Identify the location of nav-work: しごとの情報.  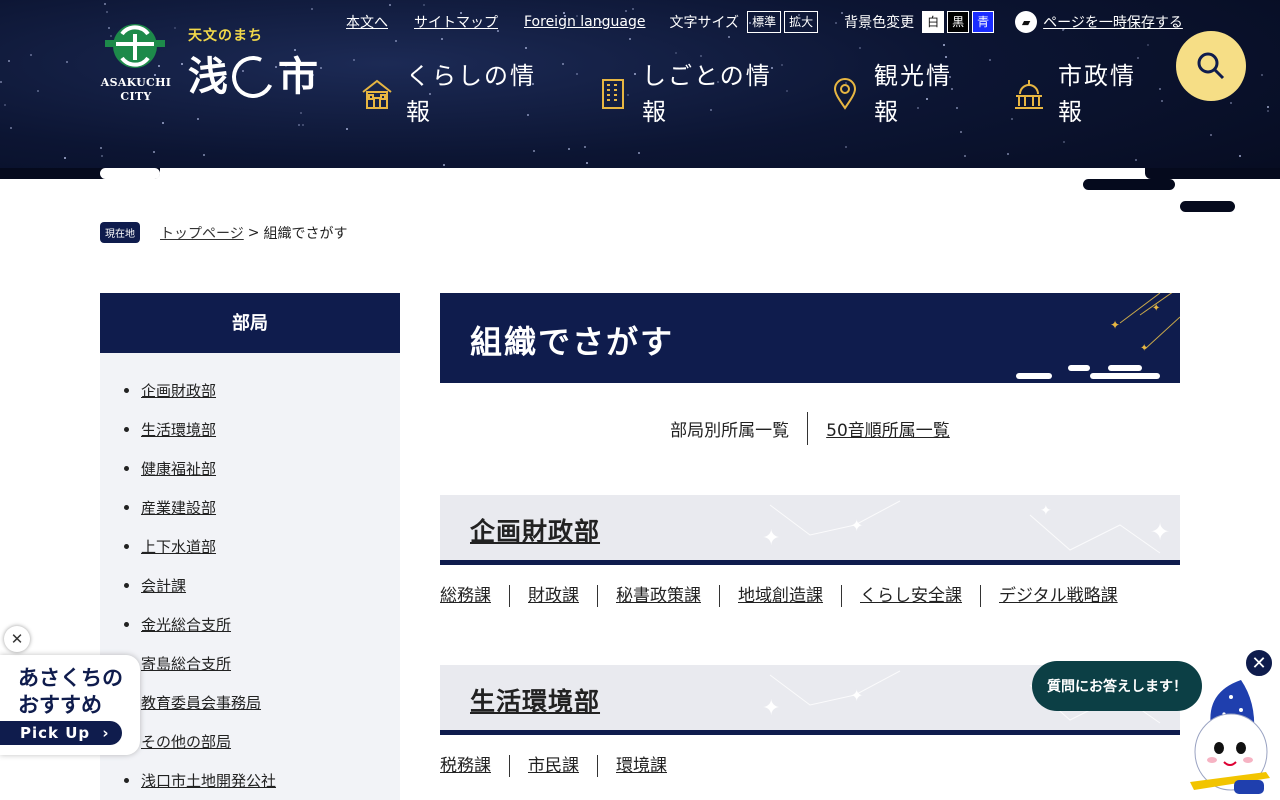
(708, 94).